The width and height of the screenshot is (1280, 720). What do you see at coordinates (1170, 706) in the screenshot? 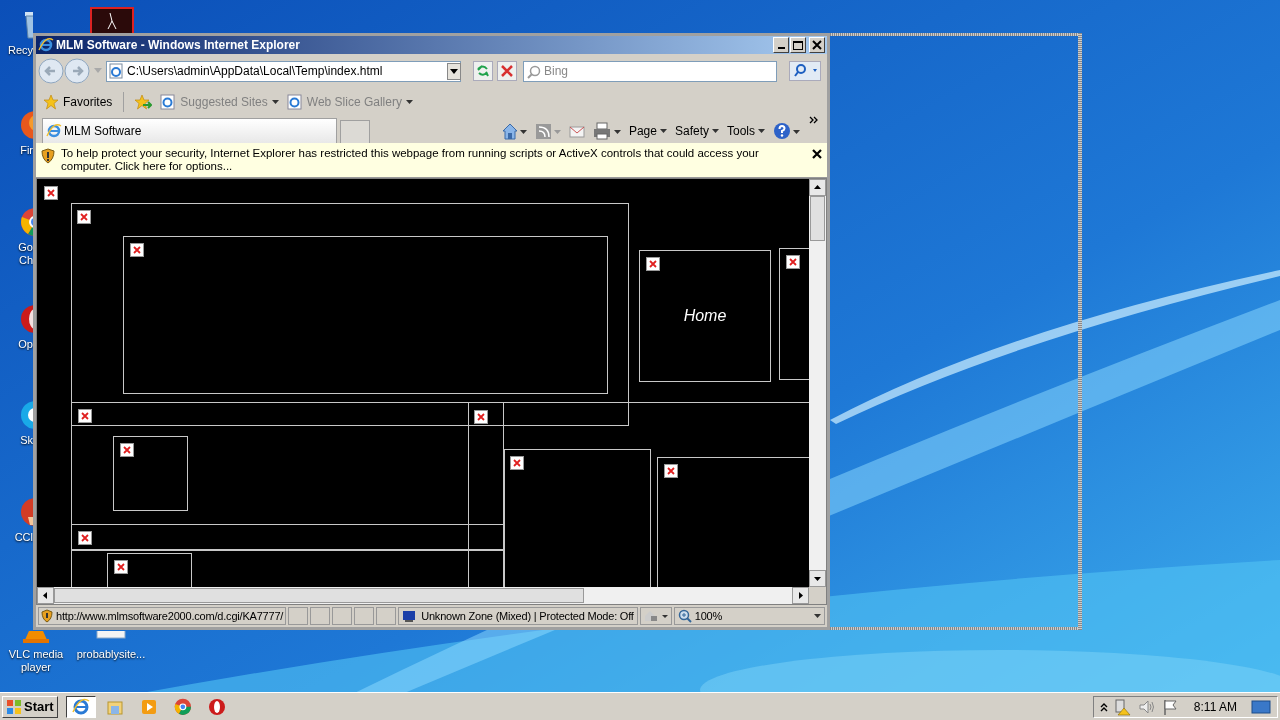
I see `flag-icon` at bounding box center [1170, 706].